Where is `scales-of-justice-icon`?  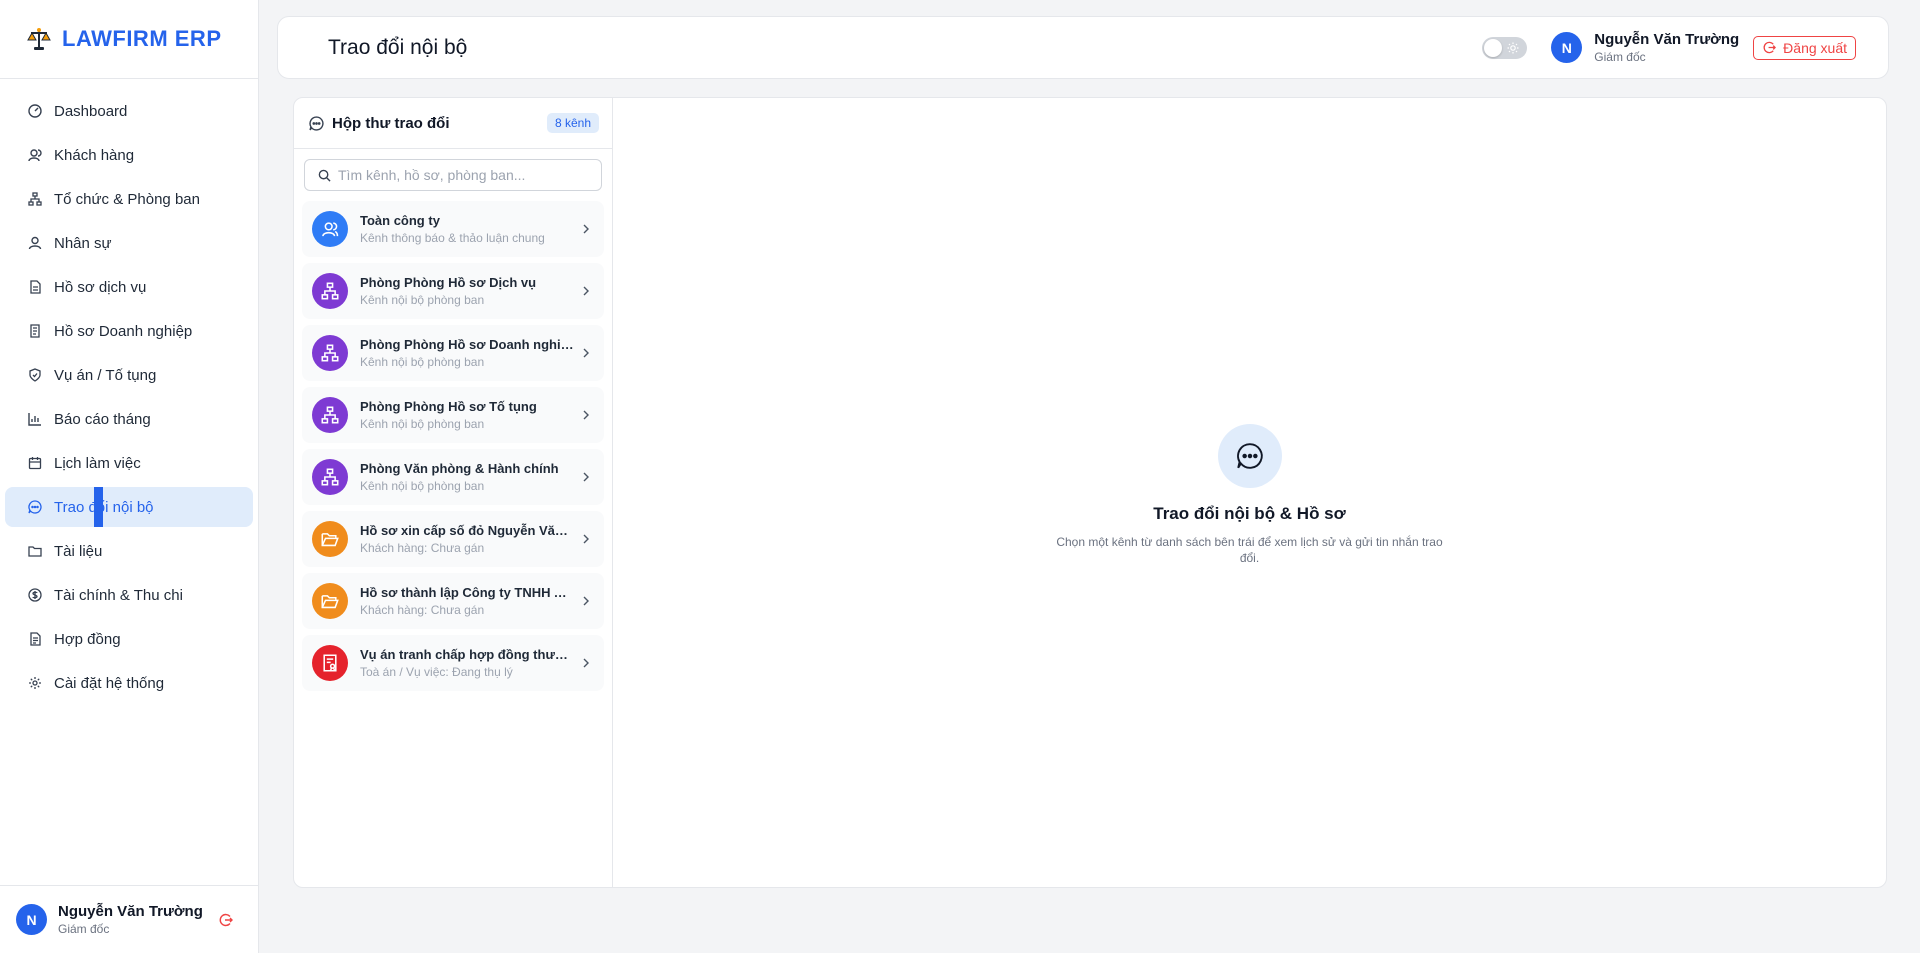 scales-of-justice-icon is located at coordinates (39, 39).